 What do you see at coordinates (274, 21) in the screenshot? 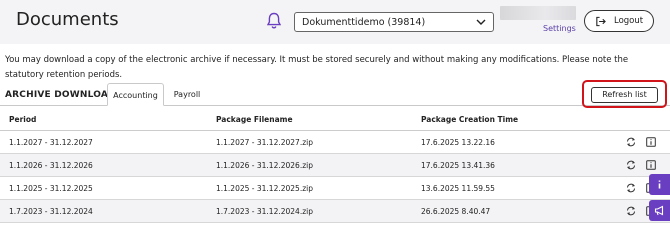
I see `bell-icon` at bounding box center [274, 21].